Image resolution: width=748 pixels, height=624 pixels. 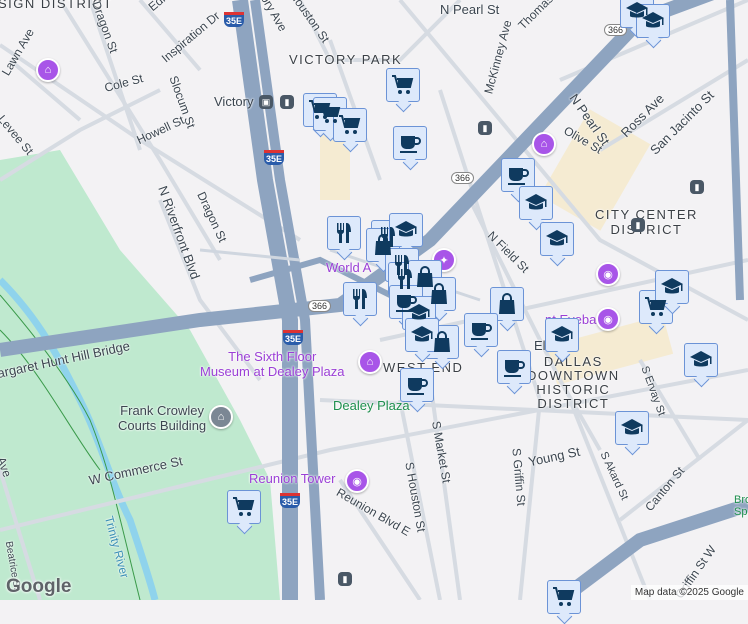 What do you see at coordinates (272, 364) in the screenshot?
I see `poi-label: The Sixth Floor Museum at Dealey Plaza` at bounding box center [272, 364].